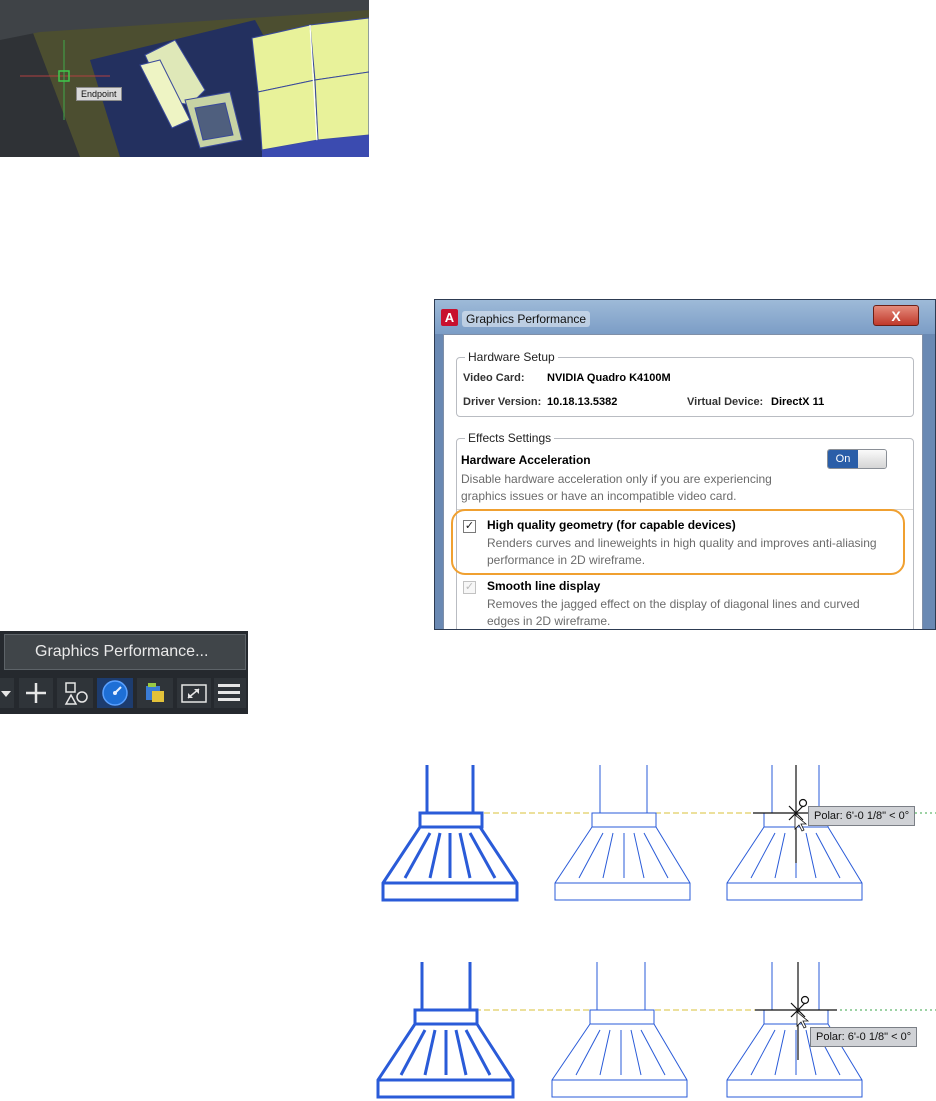  I want to click on viewport-3d: Endpoint, so click(184, 78).